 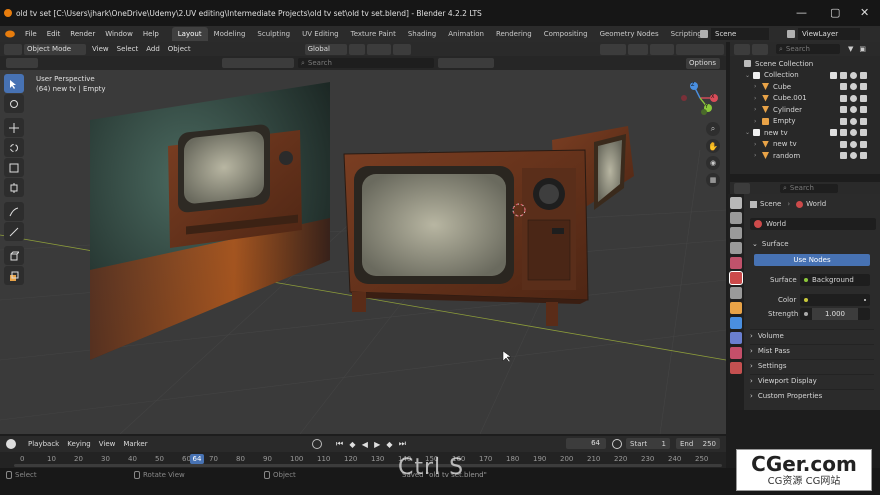 What do you see at coordinates (230, 34) in the screenshot?
I see `tab-modeling: Modeling` at bounding box center [230, 34].